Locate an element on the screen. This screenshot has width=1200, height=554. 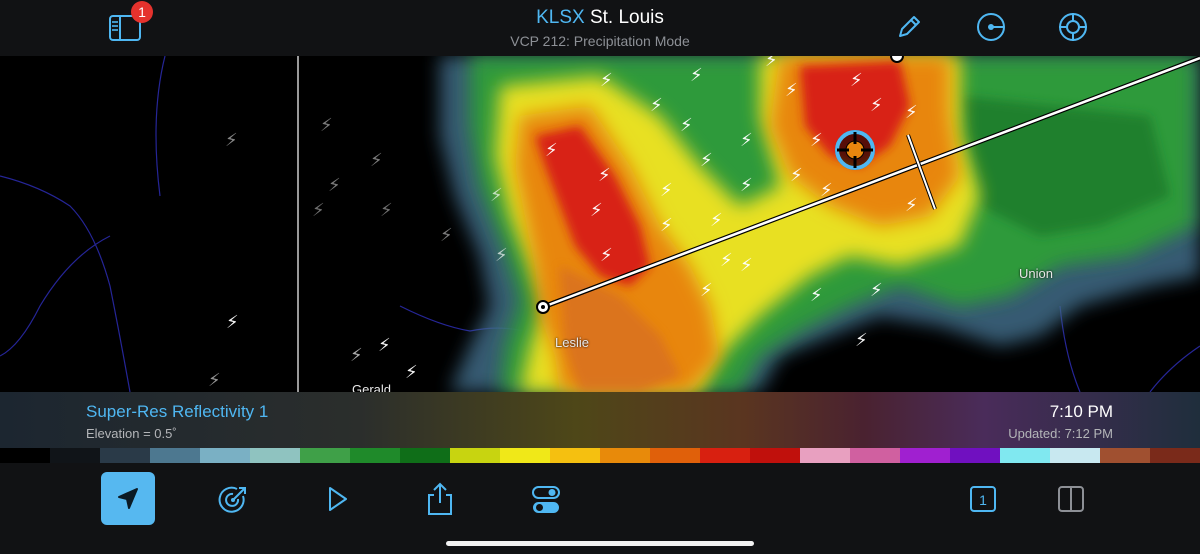
single-pane-button: 1 is located at coordinates (983, 499).